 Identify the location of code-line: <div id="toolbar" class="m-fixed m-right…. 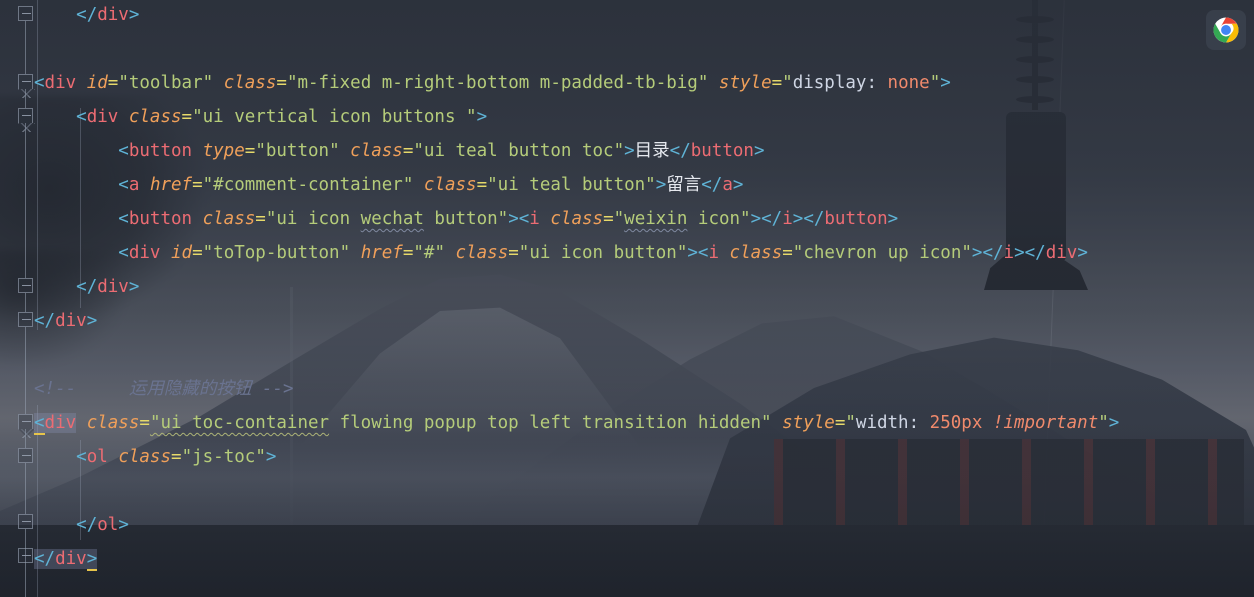
(475, 83).